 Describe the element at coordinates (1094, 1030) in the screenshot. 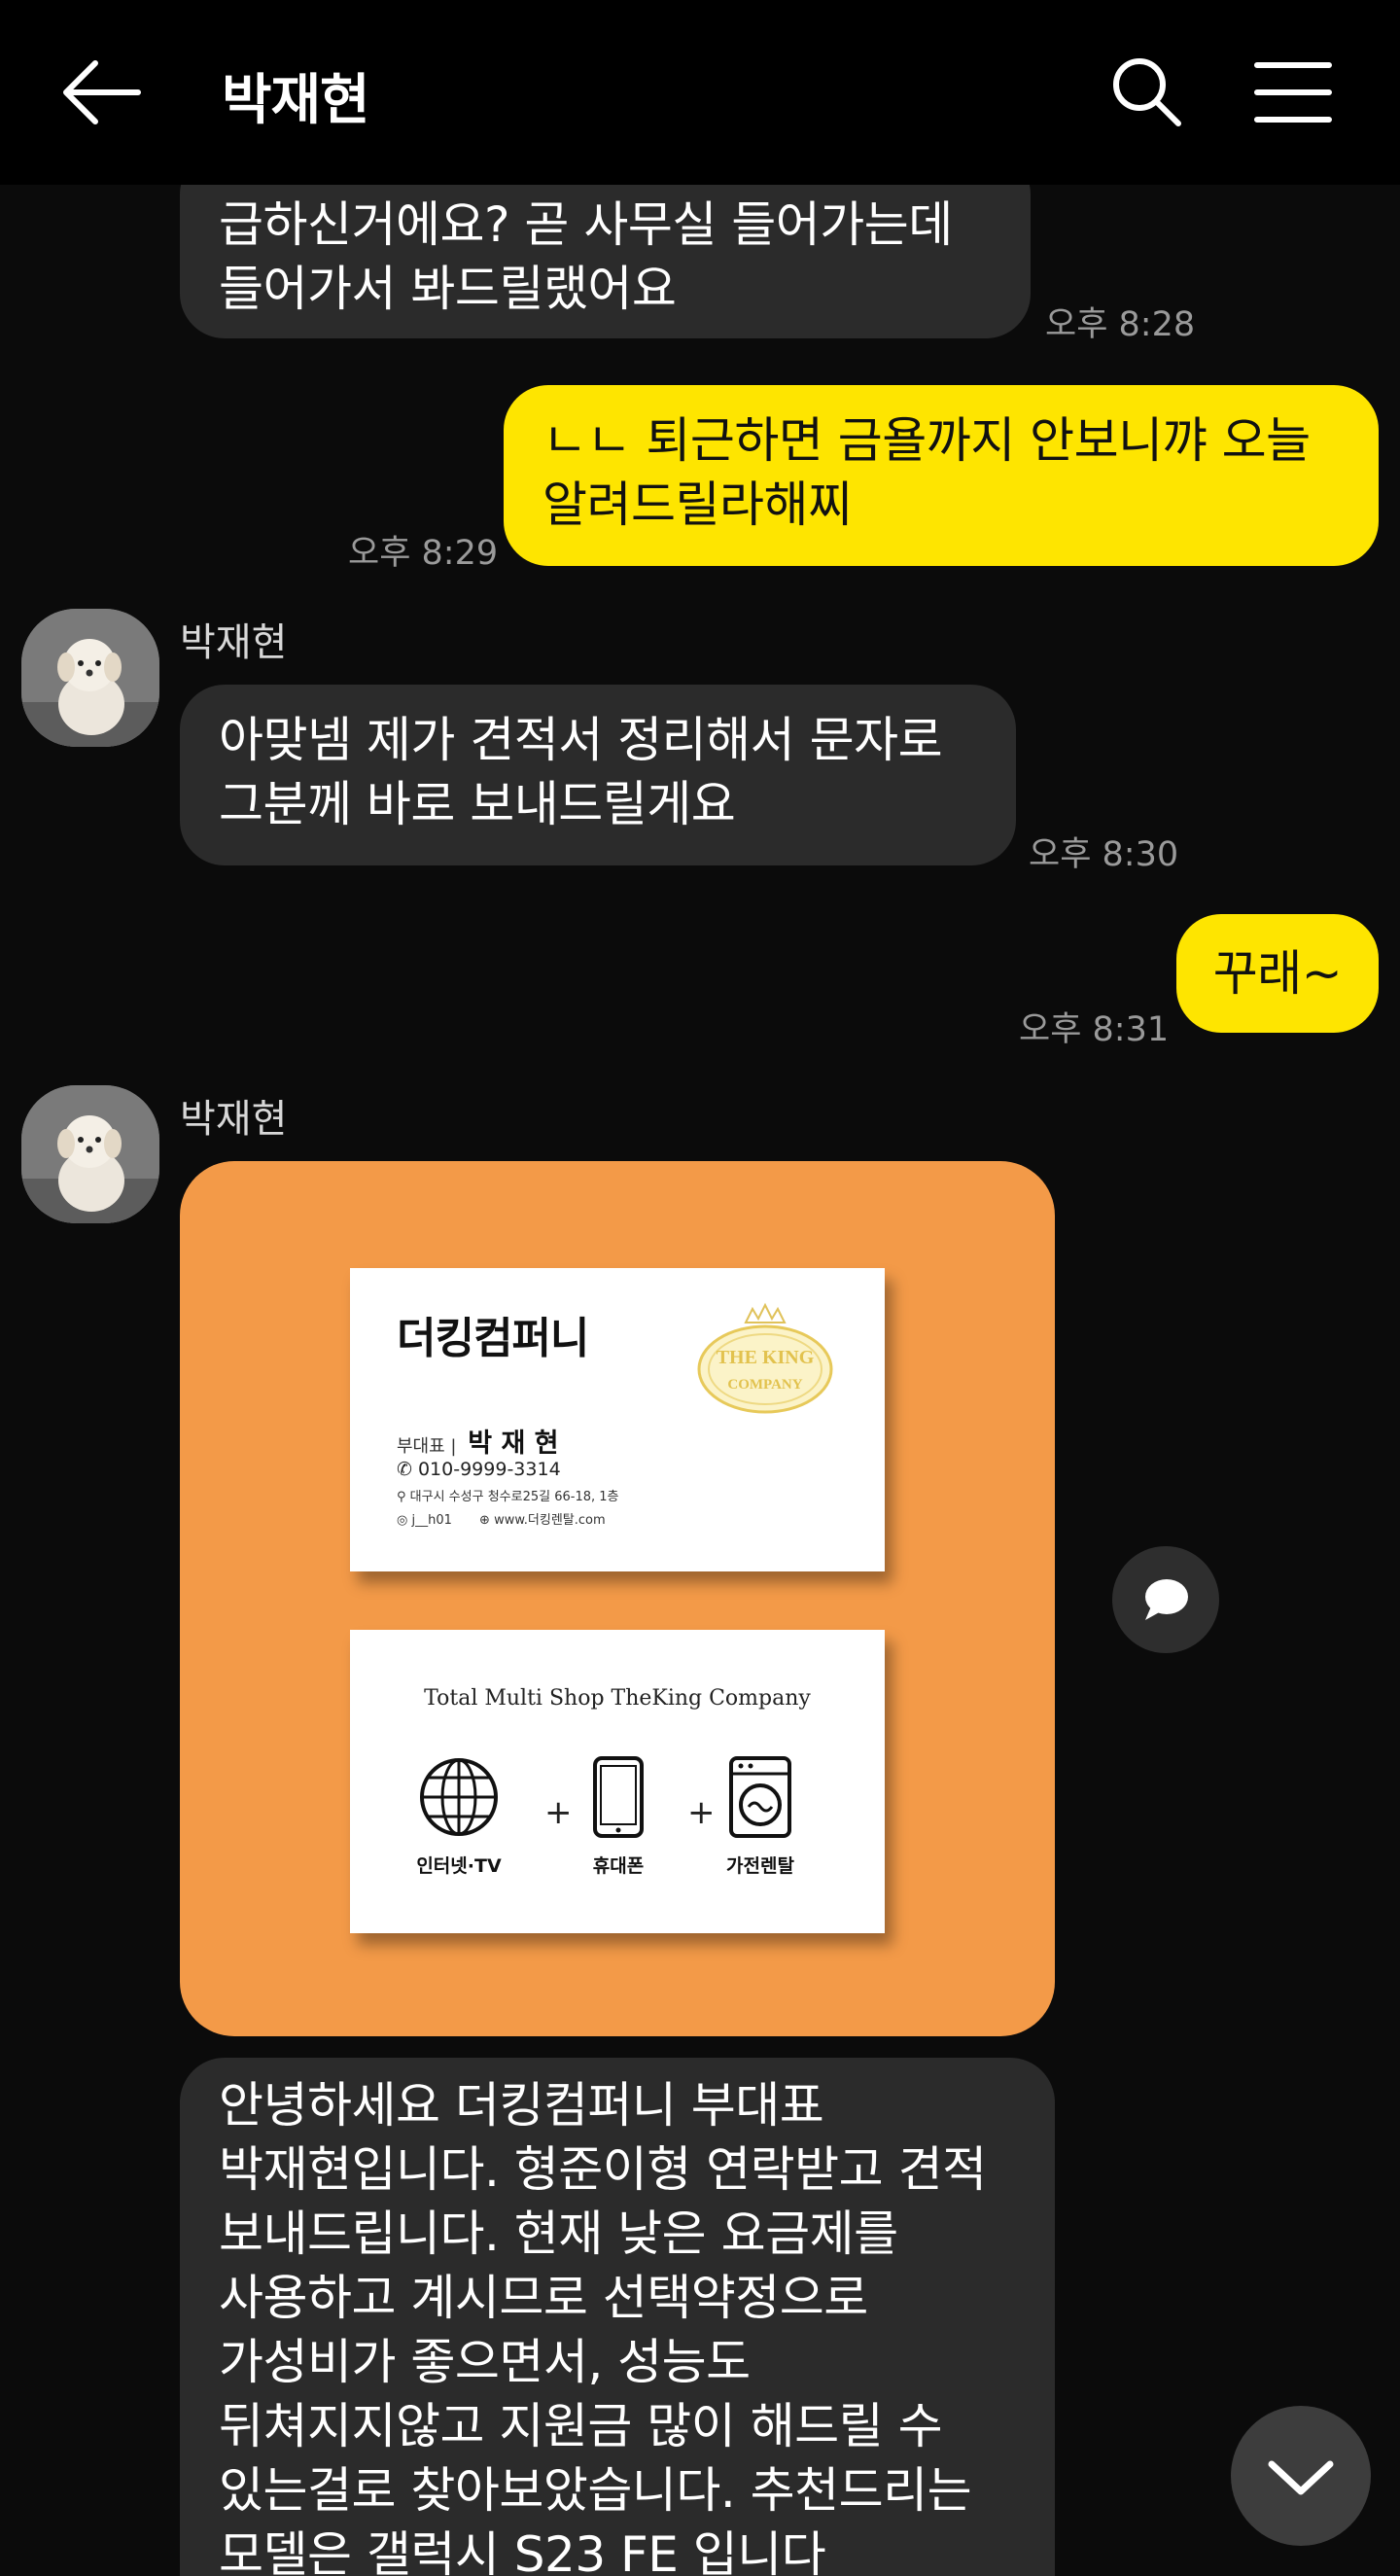

I see `message-time: 오후 8:31` at that location.